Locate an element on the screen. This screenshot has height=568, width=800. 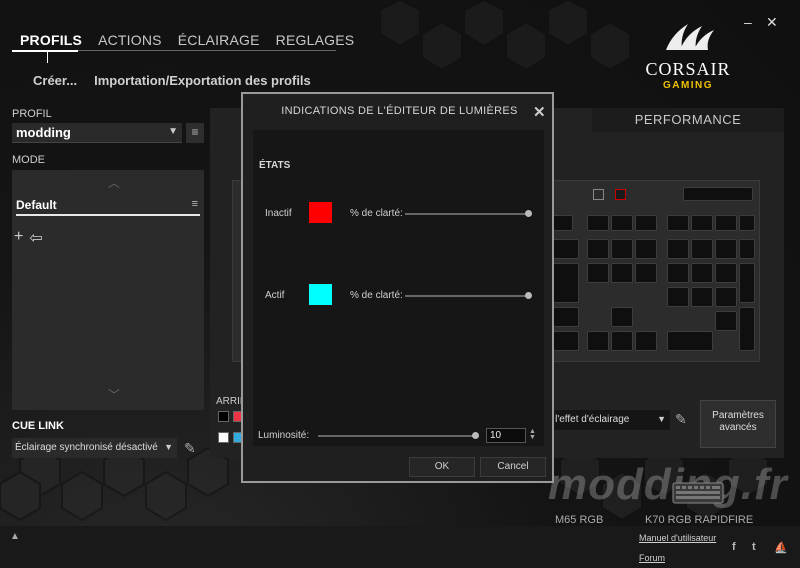
active-tab-tick is located at coordinates (47, 57).